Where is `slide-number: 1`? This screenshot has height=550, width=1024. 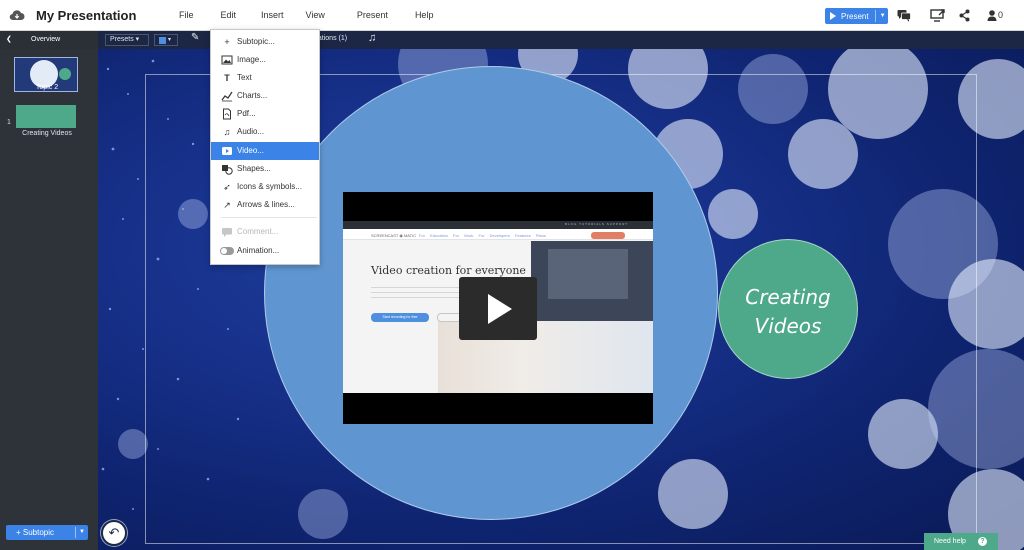
slide-number: 1 is located at coordinates (9, 122).